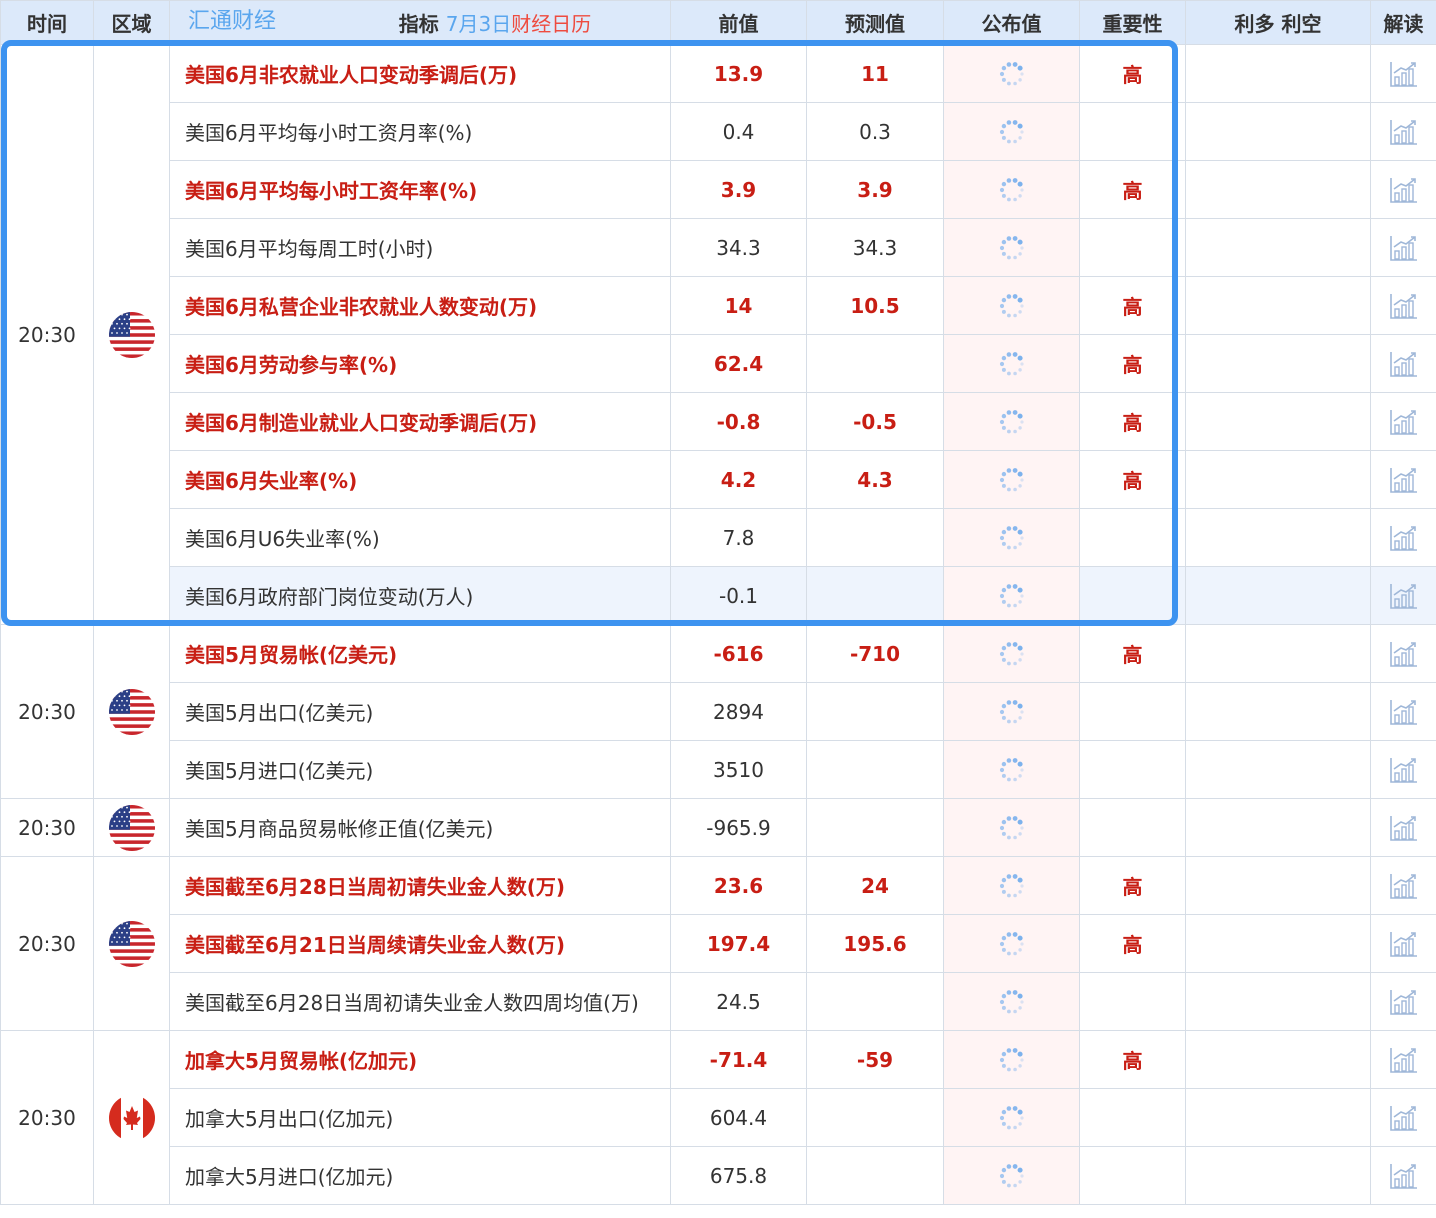  I want to click on previous-value: 3510, so click(738, 769).